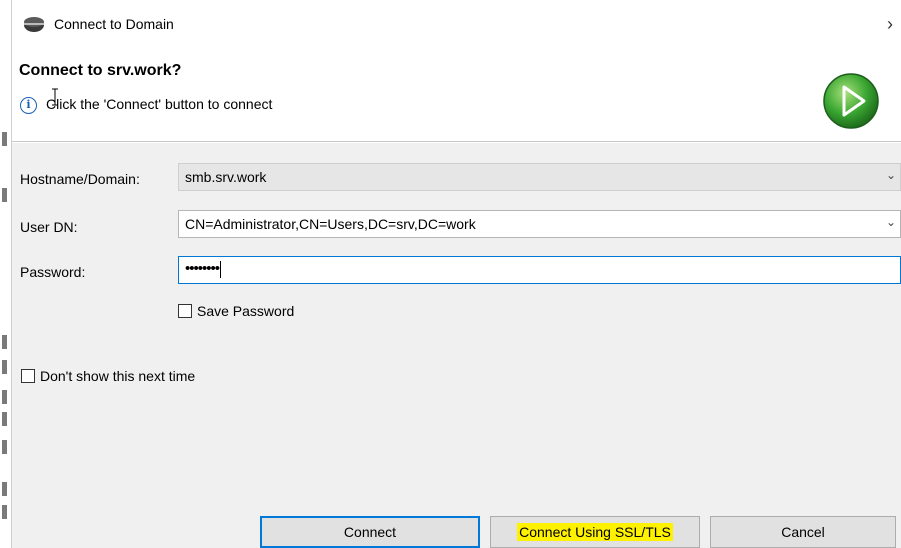 The image size is (901, 548). I want to click on password-input: ••••••••, so click(539, 270).